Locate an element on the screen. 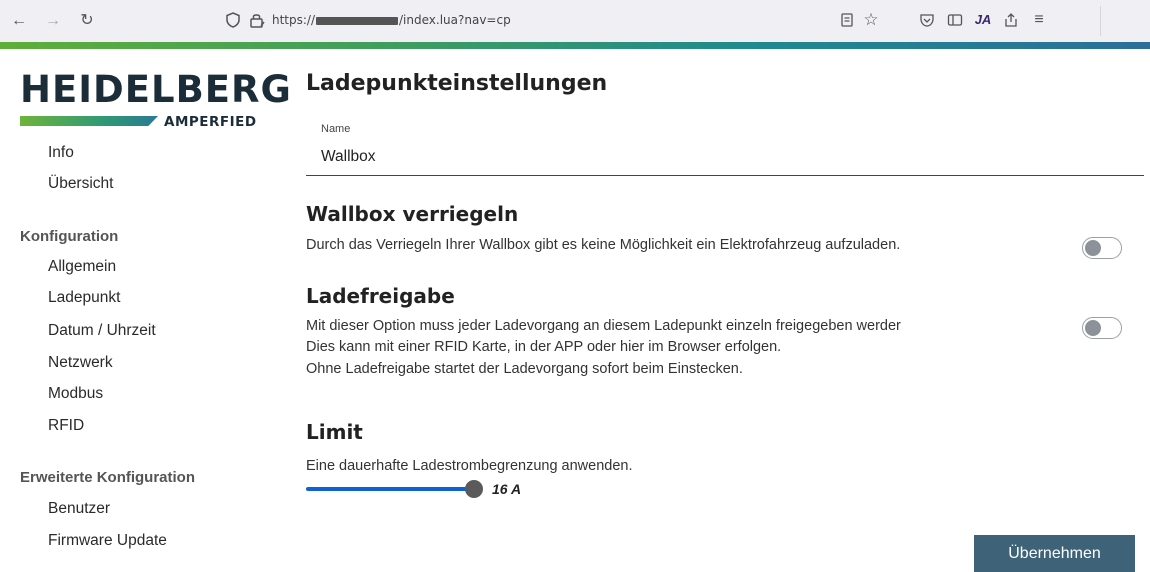 Image resolution: width=1150 pixels, height=572 pixels. extension-ja-icon: JA is located at coordinates (983, 20).